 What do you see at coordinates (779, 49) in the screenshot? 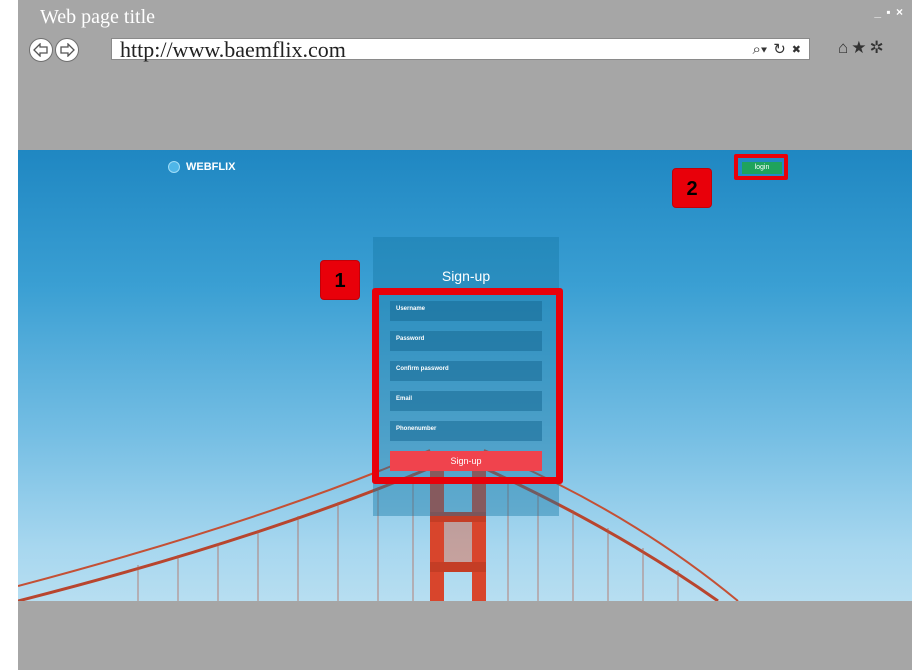
I see `refresh-icon: ↻` at bounding box center [779, 49].